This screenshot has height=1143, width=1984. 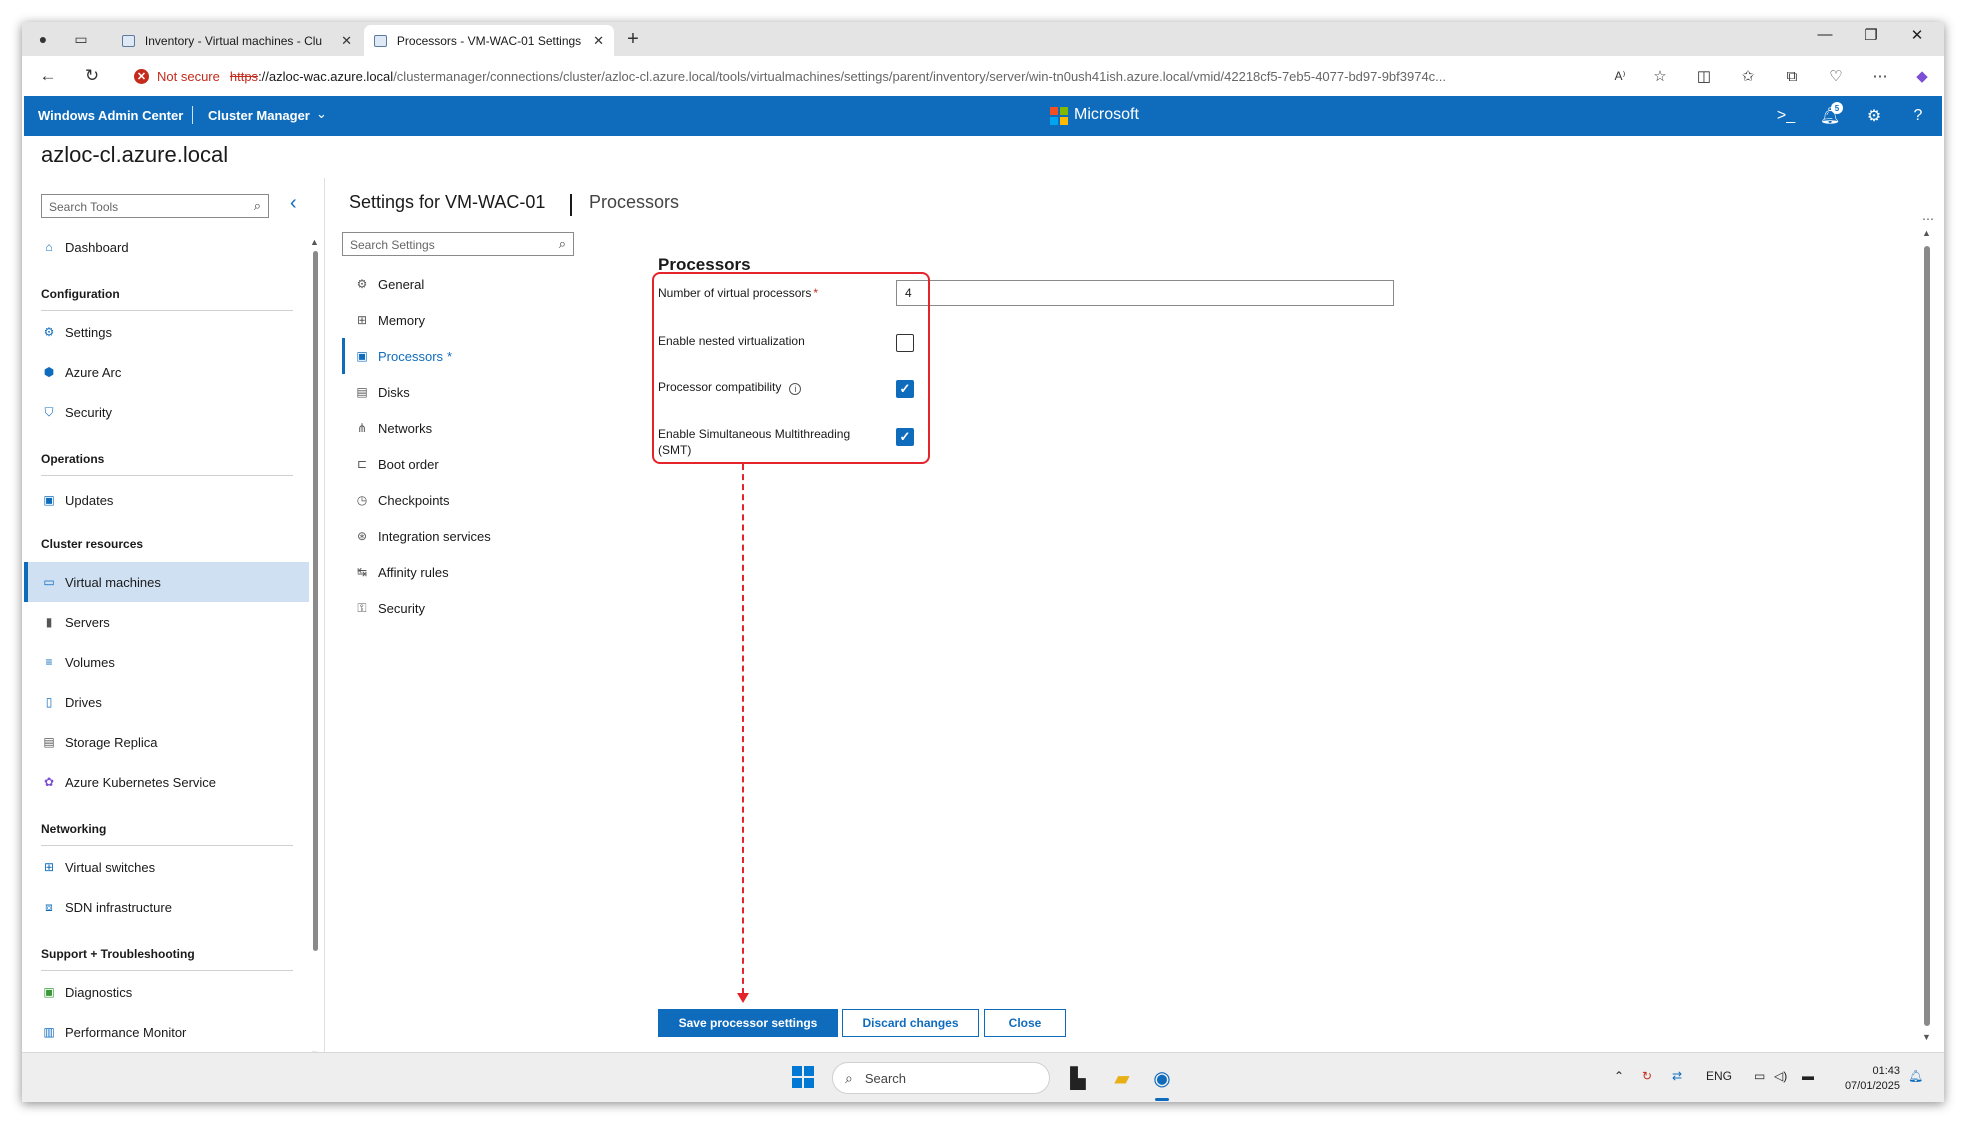 I want to click on settings-item-networks: ⋔ Networks, so click(x=467, y=428).